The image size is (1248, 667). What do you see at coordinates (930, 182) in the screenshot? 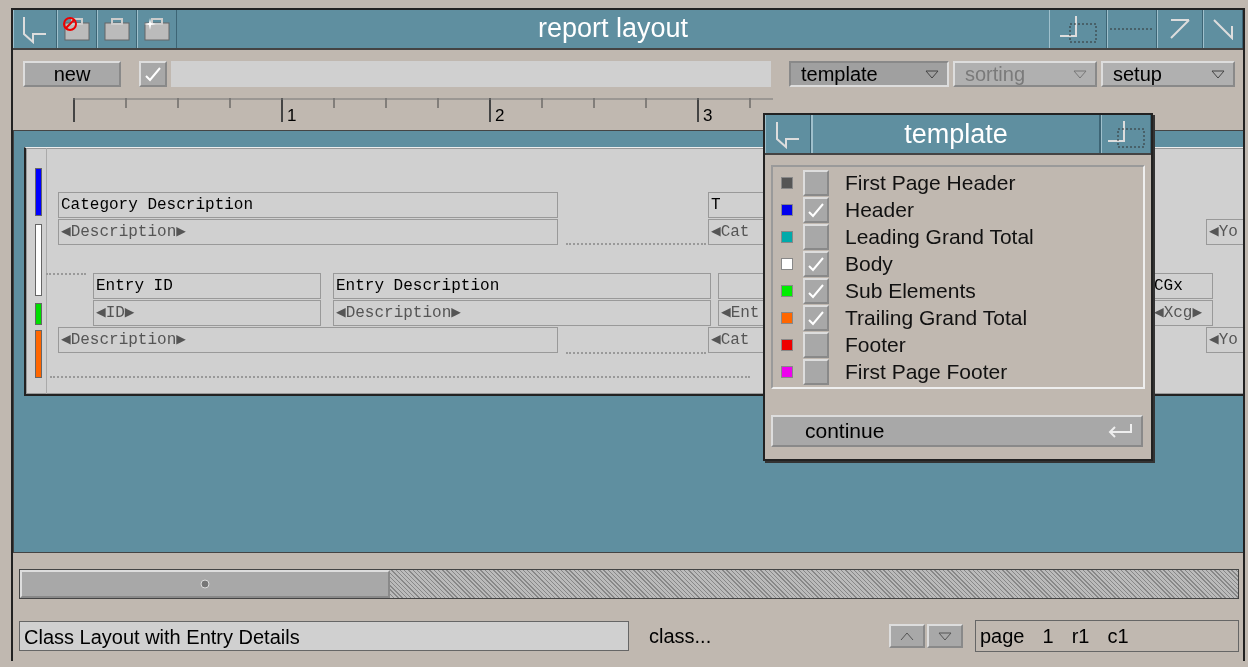
I see `band-label: First Page Header` at bounding box center [930, 182].